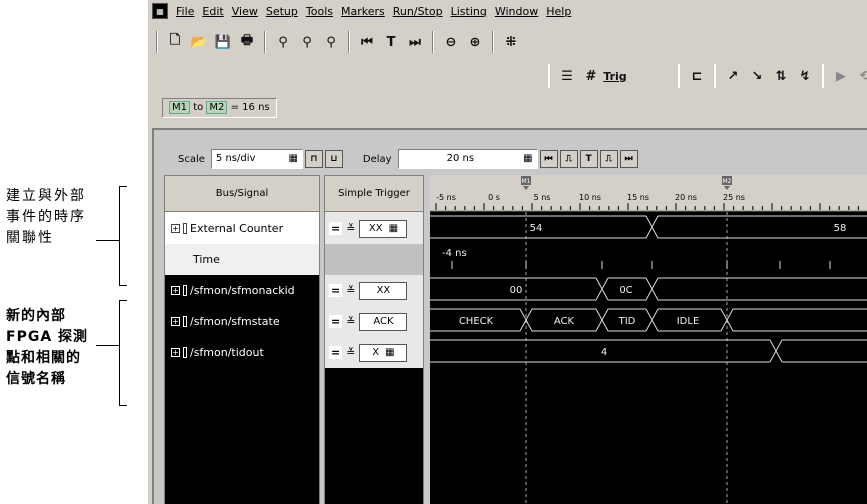 This screenshot has height=504, width=867. Describe the element at coordinates (588, 159) in the screenshot. I see `delay-trigger-icon: T` at that location.